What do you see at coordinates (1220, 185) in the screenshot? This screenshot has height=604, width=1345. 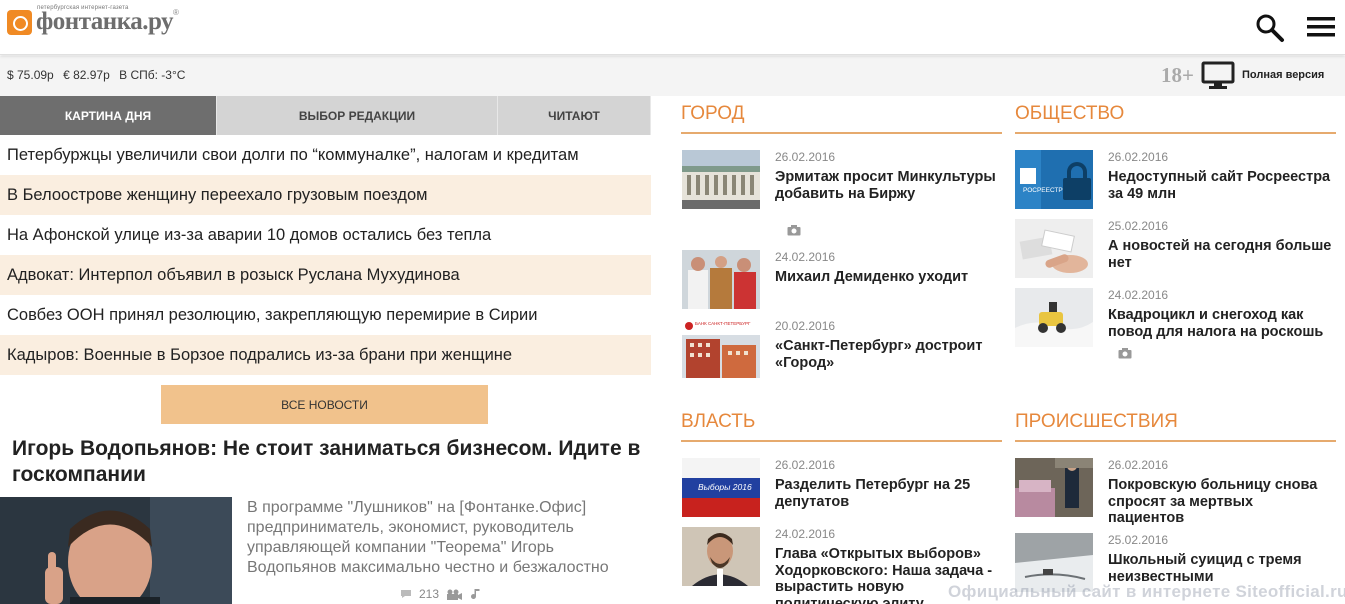 I see `article-title: Недоступный сайт Росреестра за 49 млн` at bounding box center [1220, 185].